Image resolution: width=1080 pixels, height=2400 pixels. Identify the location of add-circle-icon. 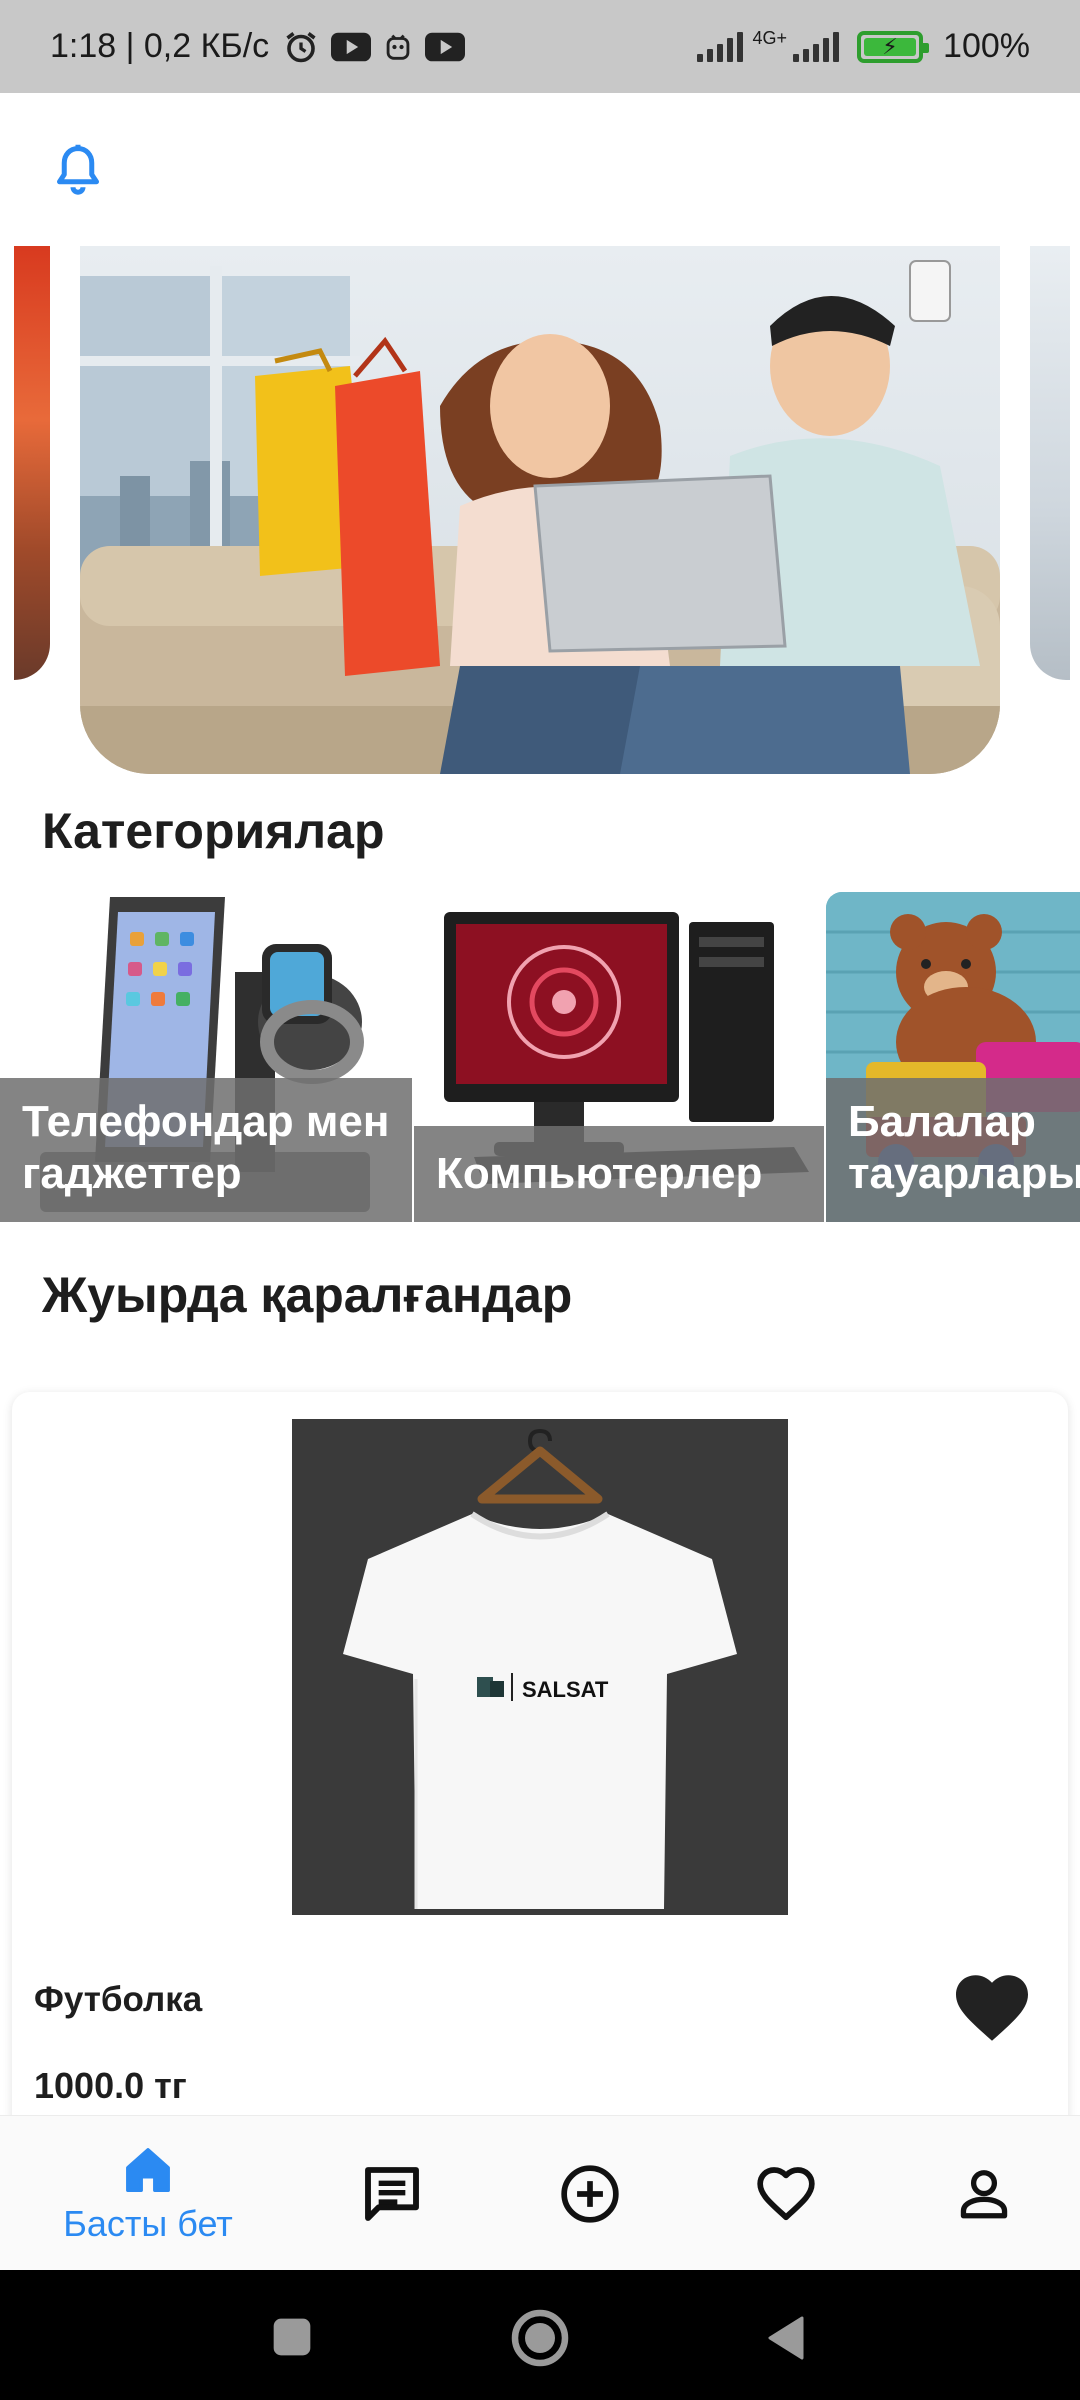
(590, 2193).